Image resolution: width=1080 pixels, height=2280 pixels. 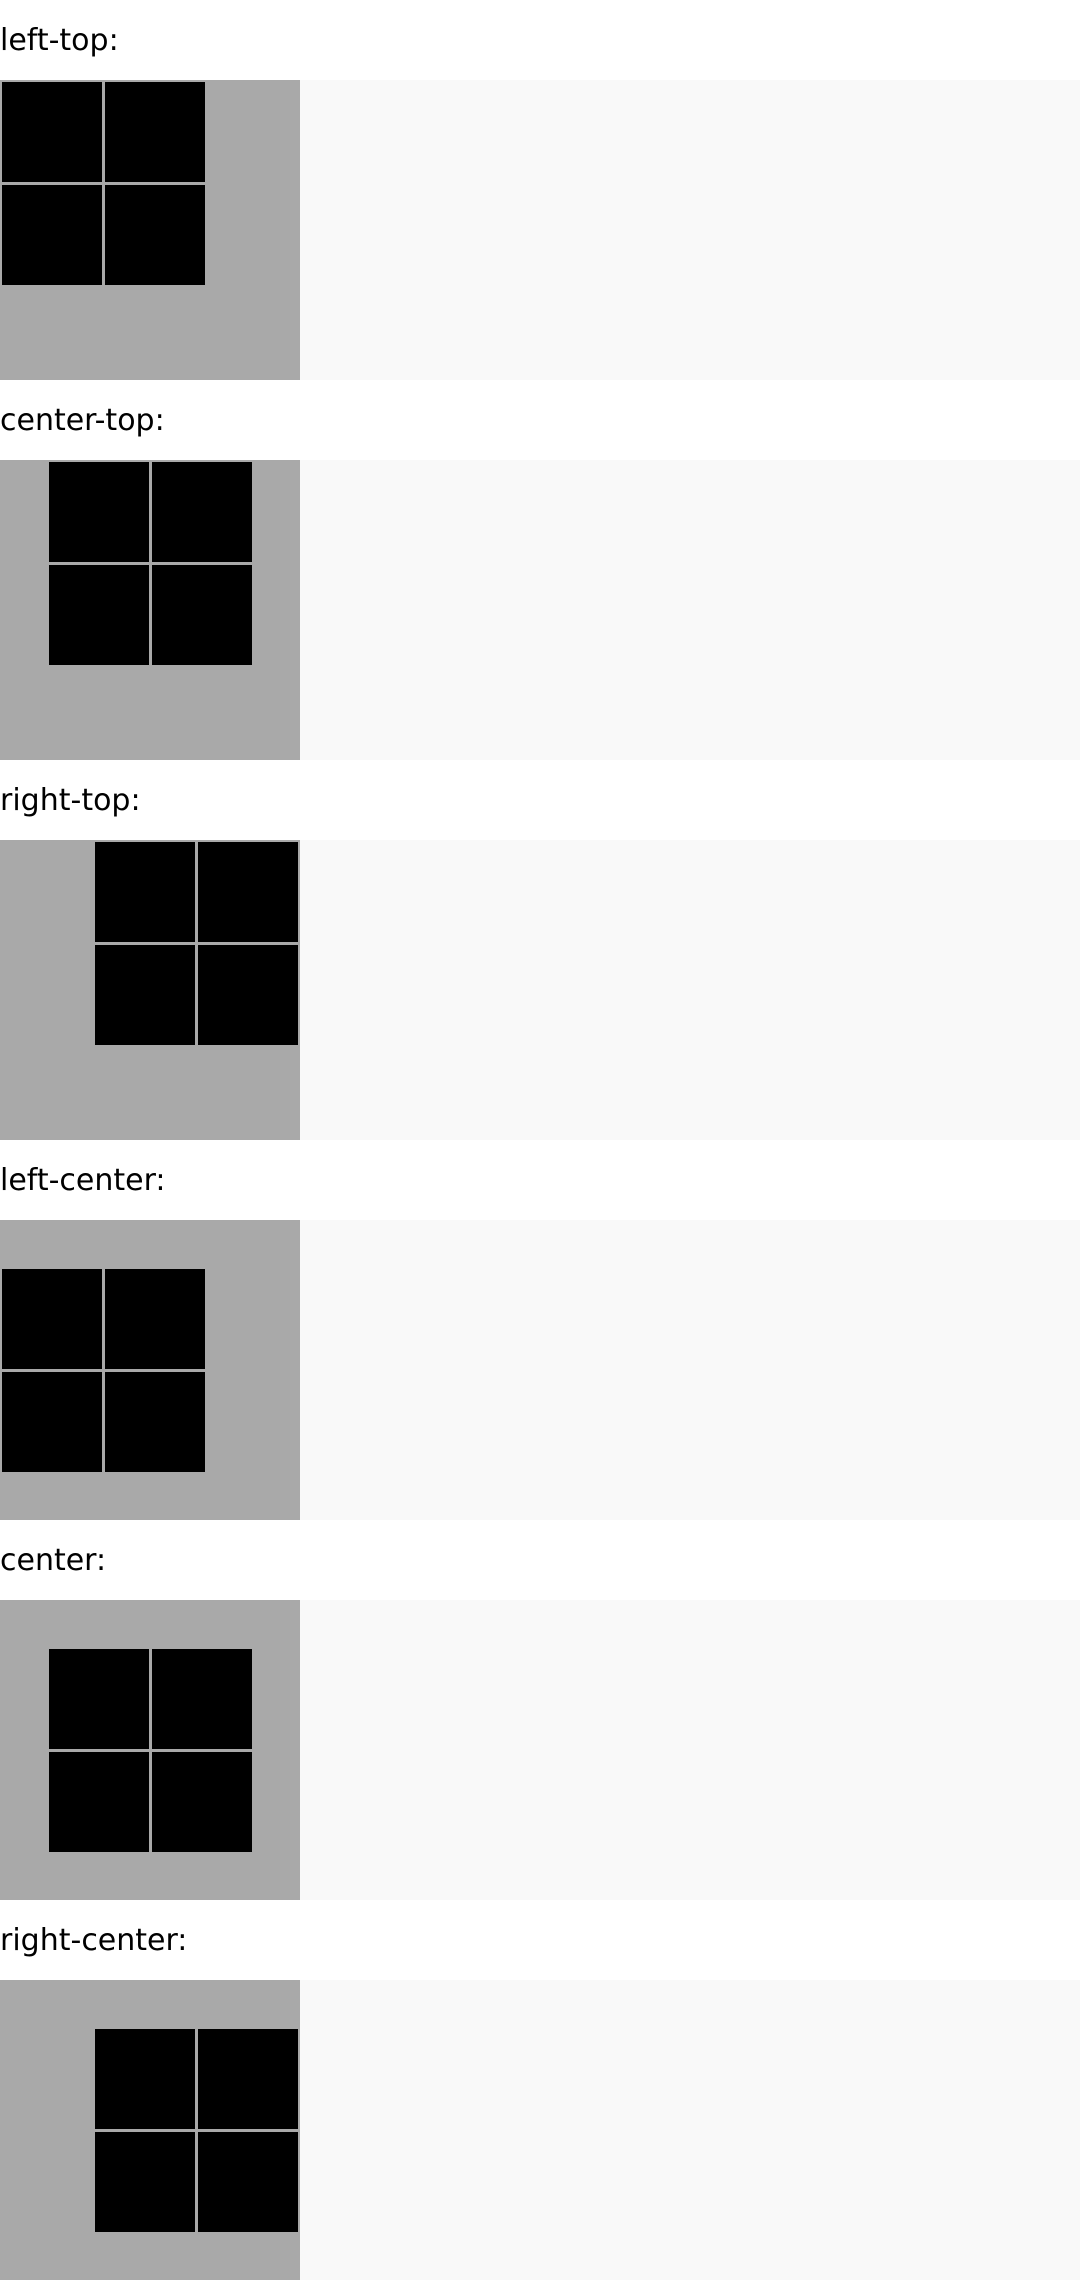 What do you see at coordinates (83, 1180) in the screenshot?
I see `section-label: left-center:` at bounding box center [83, 1180].